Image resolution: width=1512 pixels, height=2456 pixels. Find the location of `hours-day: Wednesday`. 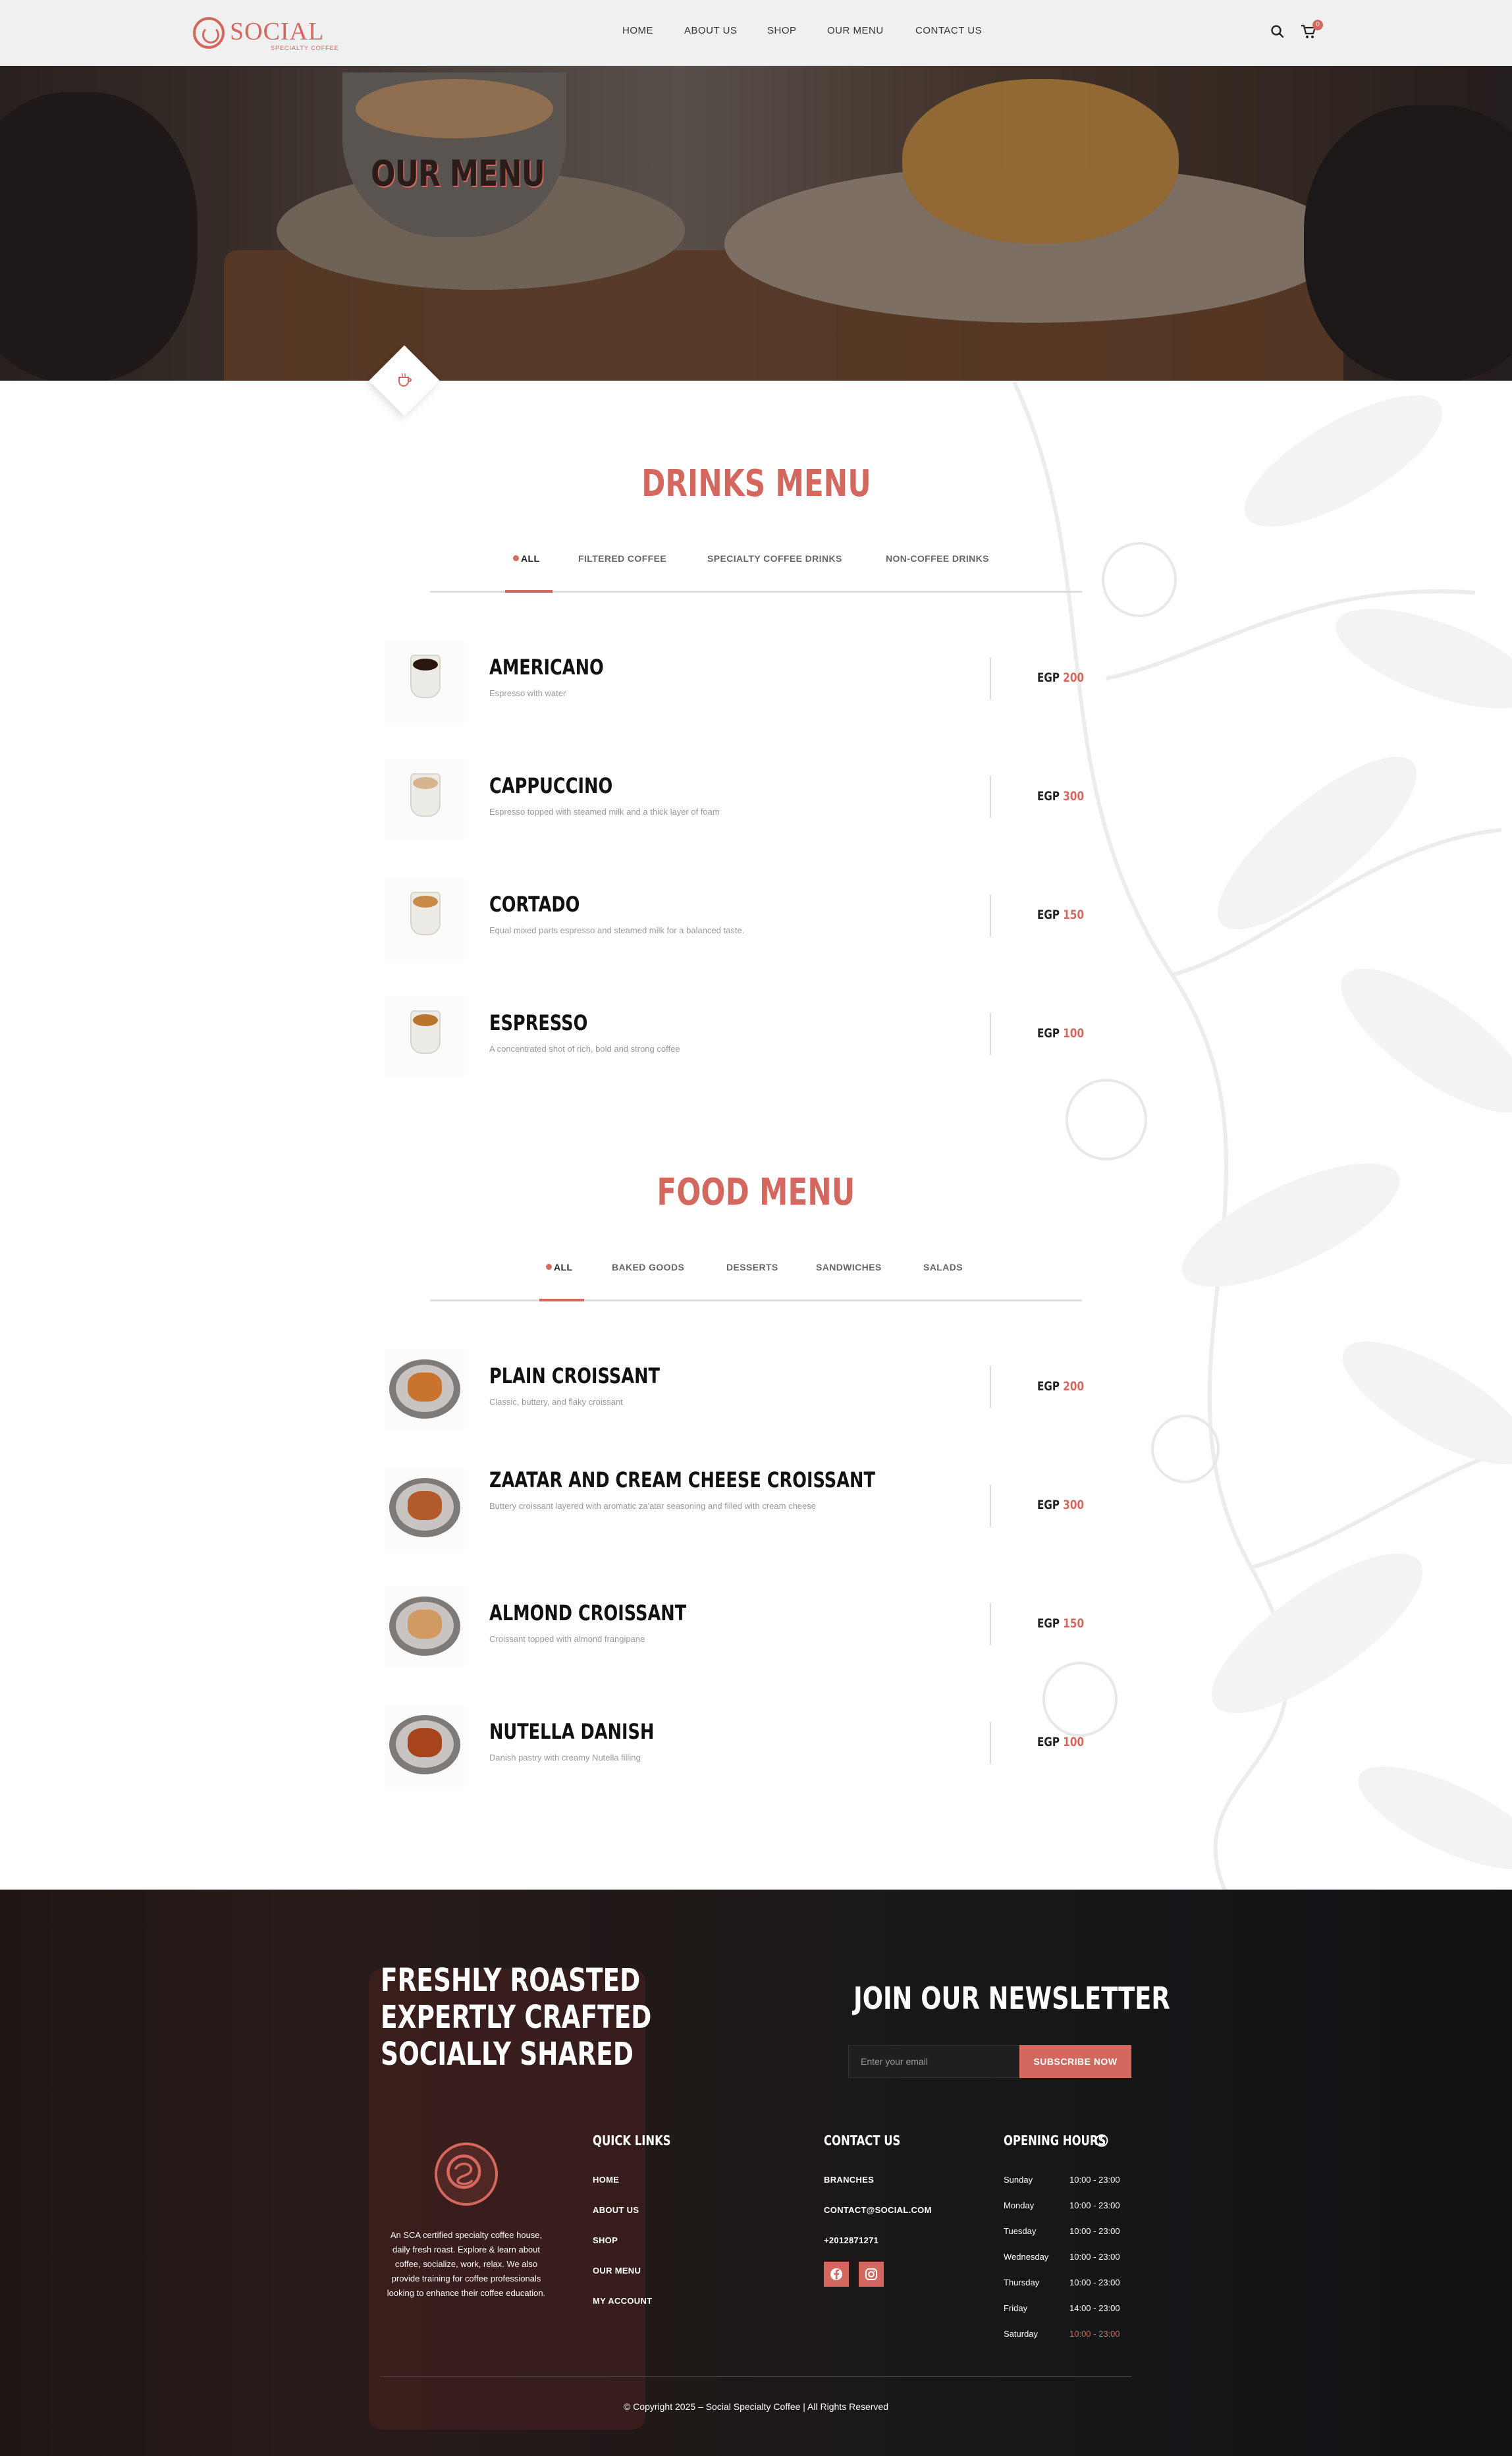

hours-day: Wednesday is located at coordinates (1026, 2257).